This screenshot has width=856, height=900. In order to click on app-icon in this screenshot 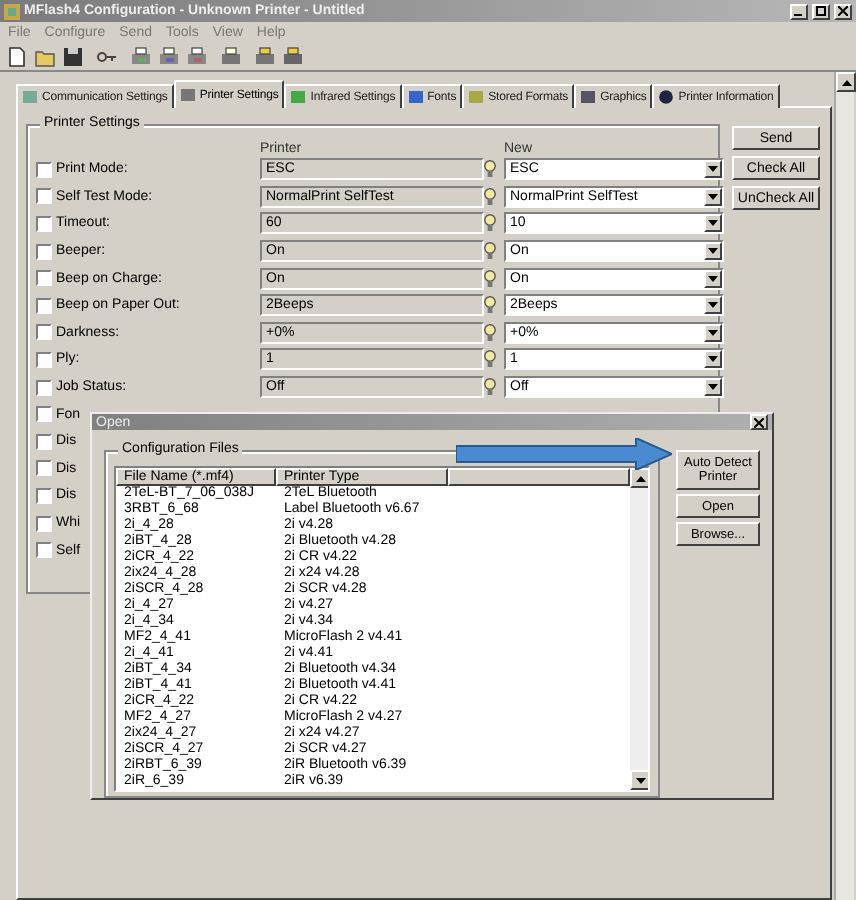, I will do `click(12, 11)`.